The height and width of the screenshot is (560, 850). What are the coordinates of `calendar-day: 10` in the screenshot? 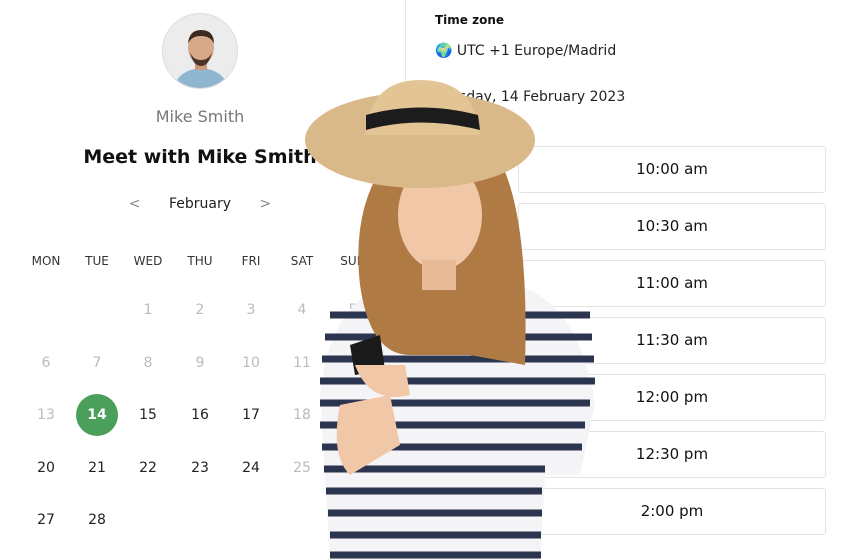 It's located at (251, 363).